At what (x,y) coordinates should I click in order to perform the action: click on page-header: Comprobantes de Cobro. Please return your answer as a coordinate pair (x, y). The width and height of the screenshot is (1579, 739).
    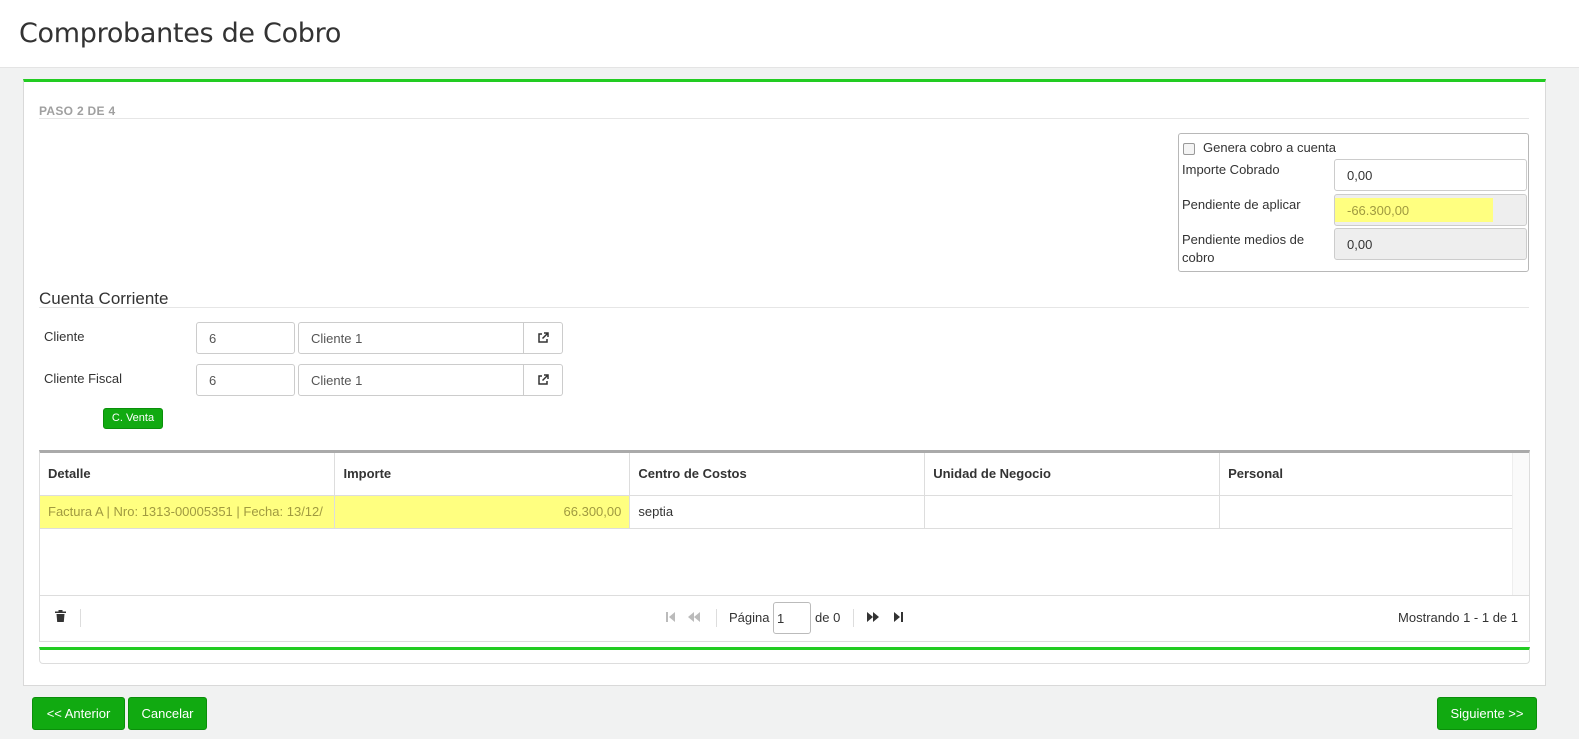
    Looking at the image, I should click on (789, 34).